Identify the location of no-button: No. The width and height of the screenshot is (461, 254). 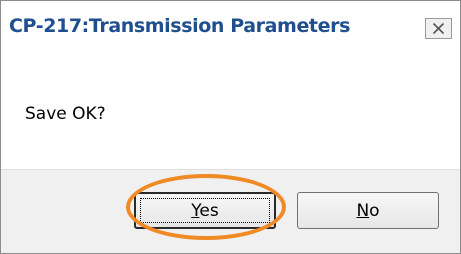
(368, 210).